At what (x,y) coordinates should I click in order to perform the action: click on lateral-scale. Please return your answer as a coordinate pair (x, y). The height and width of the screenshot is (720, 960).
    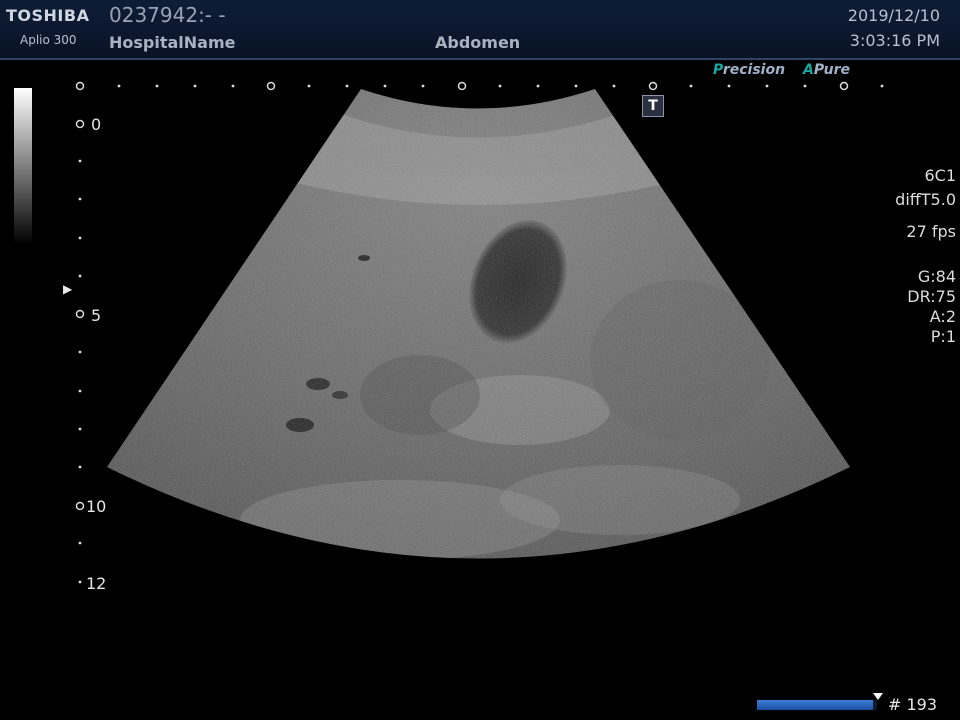
    Looking at the image, I should click on (479, 86).